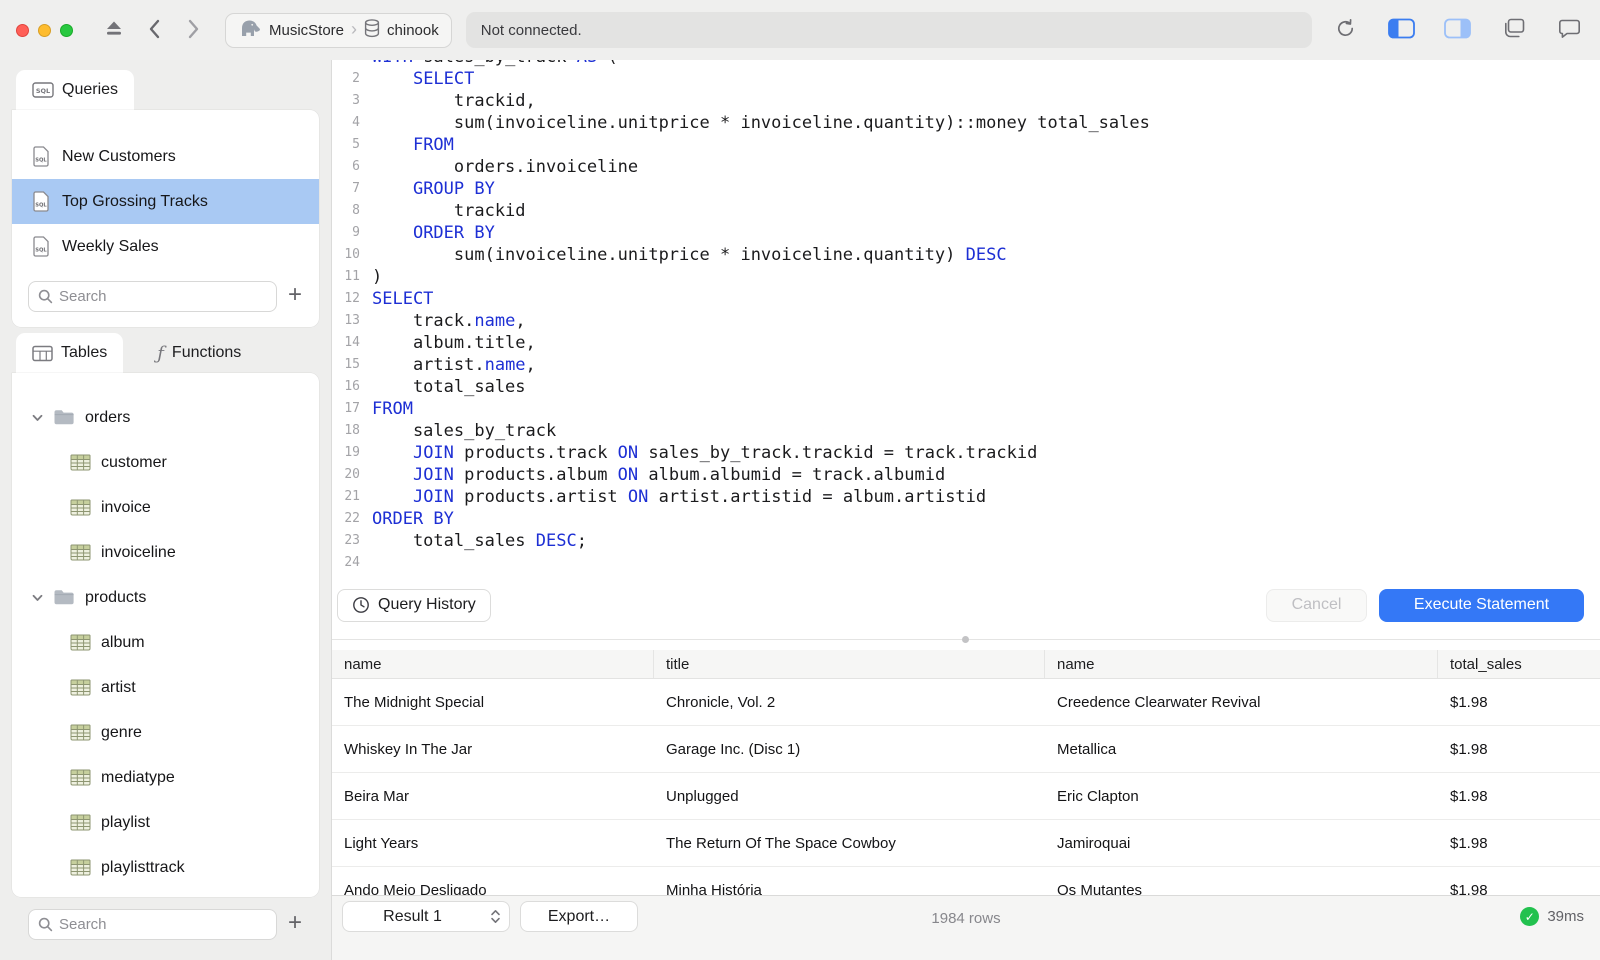 The width and height of the screenshot is (1600, 960). Describe the element at coordinates (41, 161) in the screenshot. I see `svg-text: SQL` at that location.